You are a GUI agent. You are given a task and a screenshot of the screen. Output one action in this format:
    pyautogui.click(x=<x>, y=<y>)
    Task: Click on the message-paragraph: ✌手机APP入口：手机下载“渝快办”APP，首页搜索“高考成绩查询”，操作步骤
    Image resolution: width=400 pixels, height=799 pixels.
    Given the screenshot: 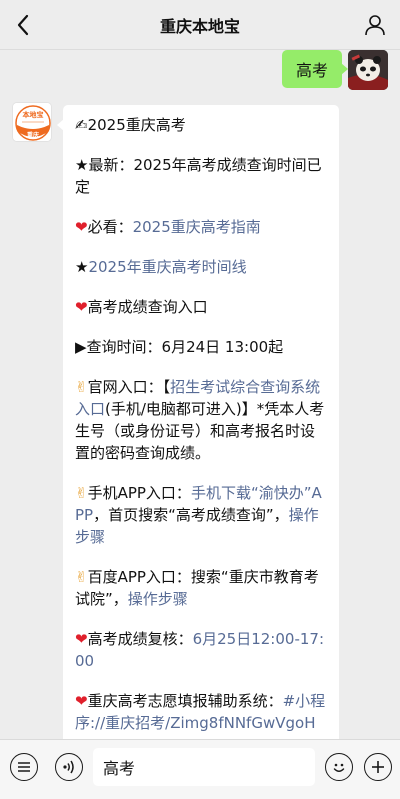 What is the action you would take?
    pyautogui.click(x=201, y=515)
    